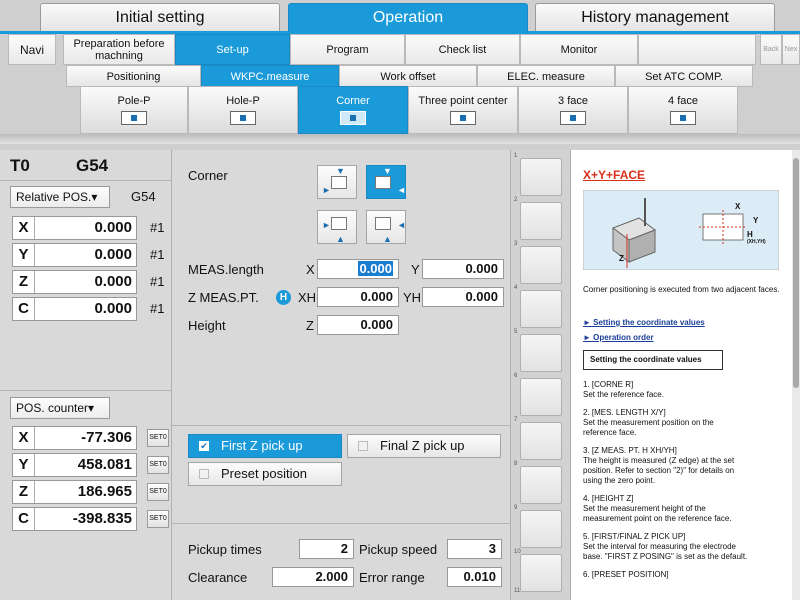  I want to click on arrow-down-icon: ▼, so click(387, 171).